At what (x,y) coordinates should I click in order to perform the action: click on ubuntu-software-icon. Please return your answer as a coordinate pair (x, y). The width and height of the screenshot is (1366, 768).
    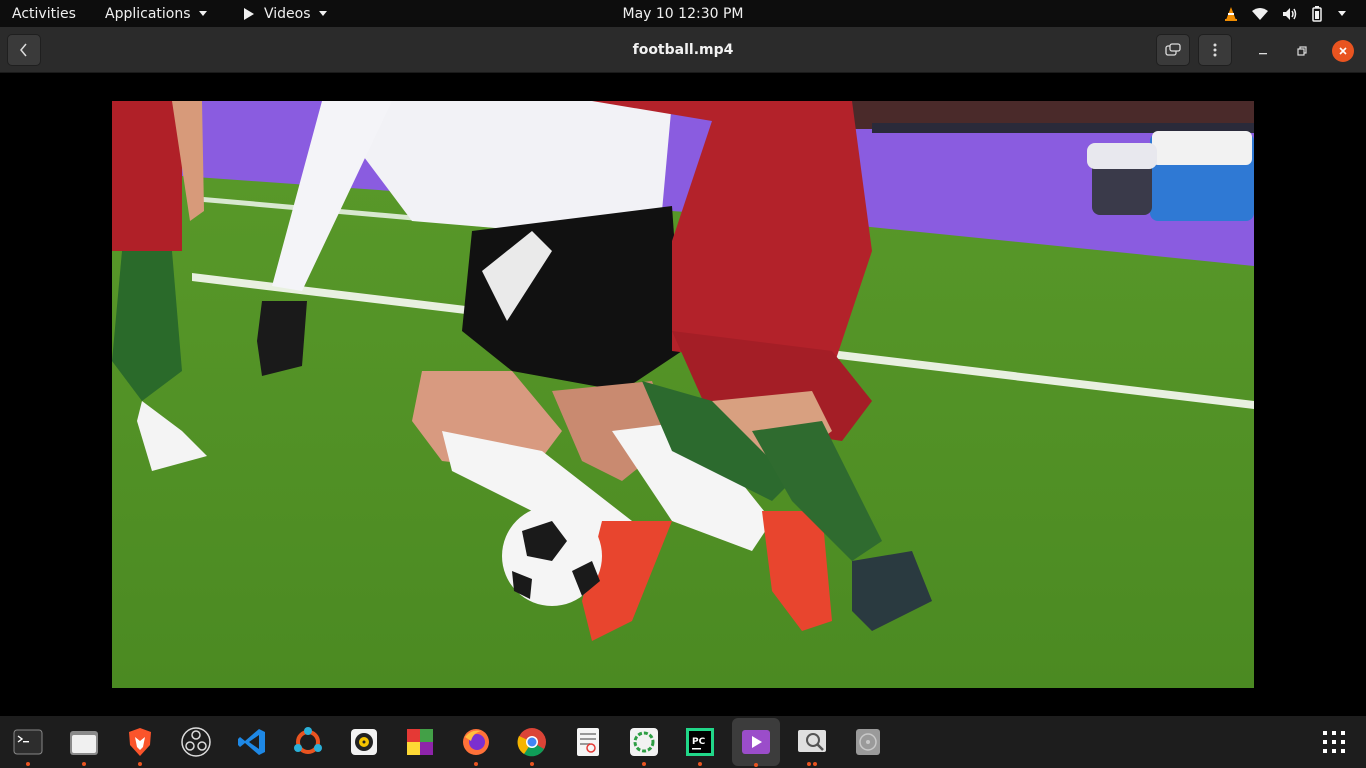
    Looking at the image, I should click on (308, 740).